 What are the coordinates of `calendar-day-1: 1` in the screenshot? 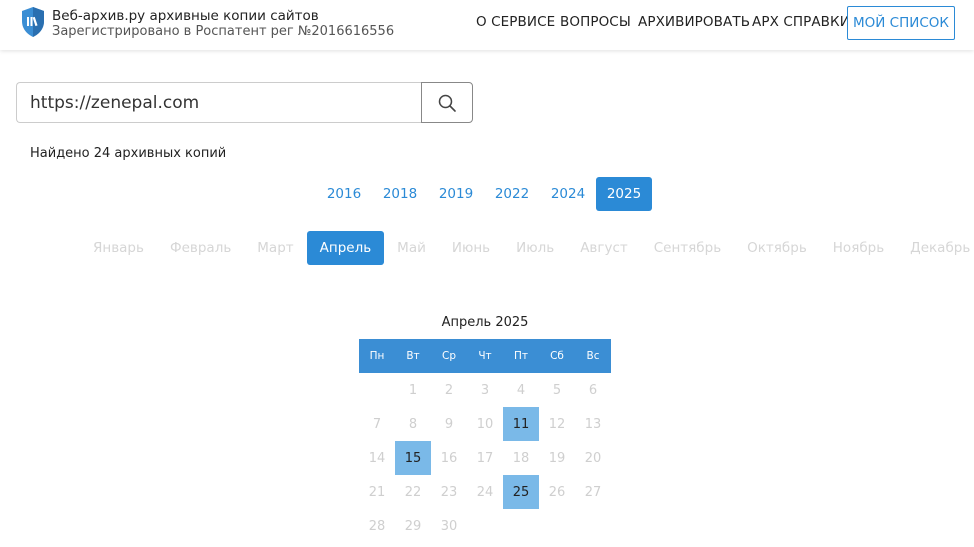 It's located at (413, 390).